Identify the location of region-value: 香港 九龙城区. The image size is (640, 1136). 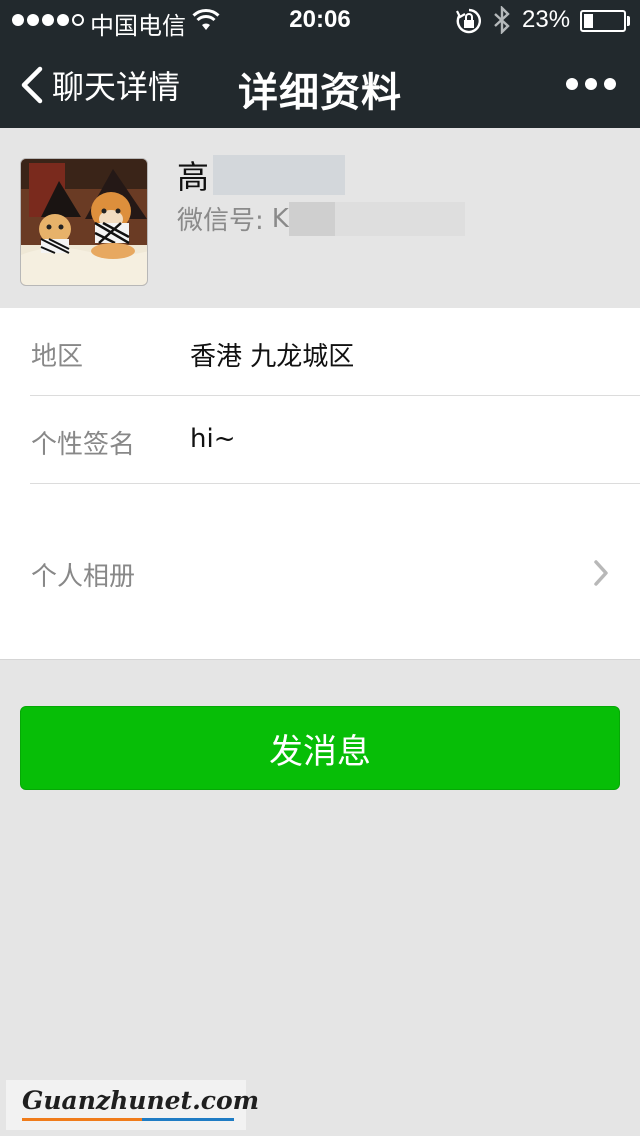
(272, 357).